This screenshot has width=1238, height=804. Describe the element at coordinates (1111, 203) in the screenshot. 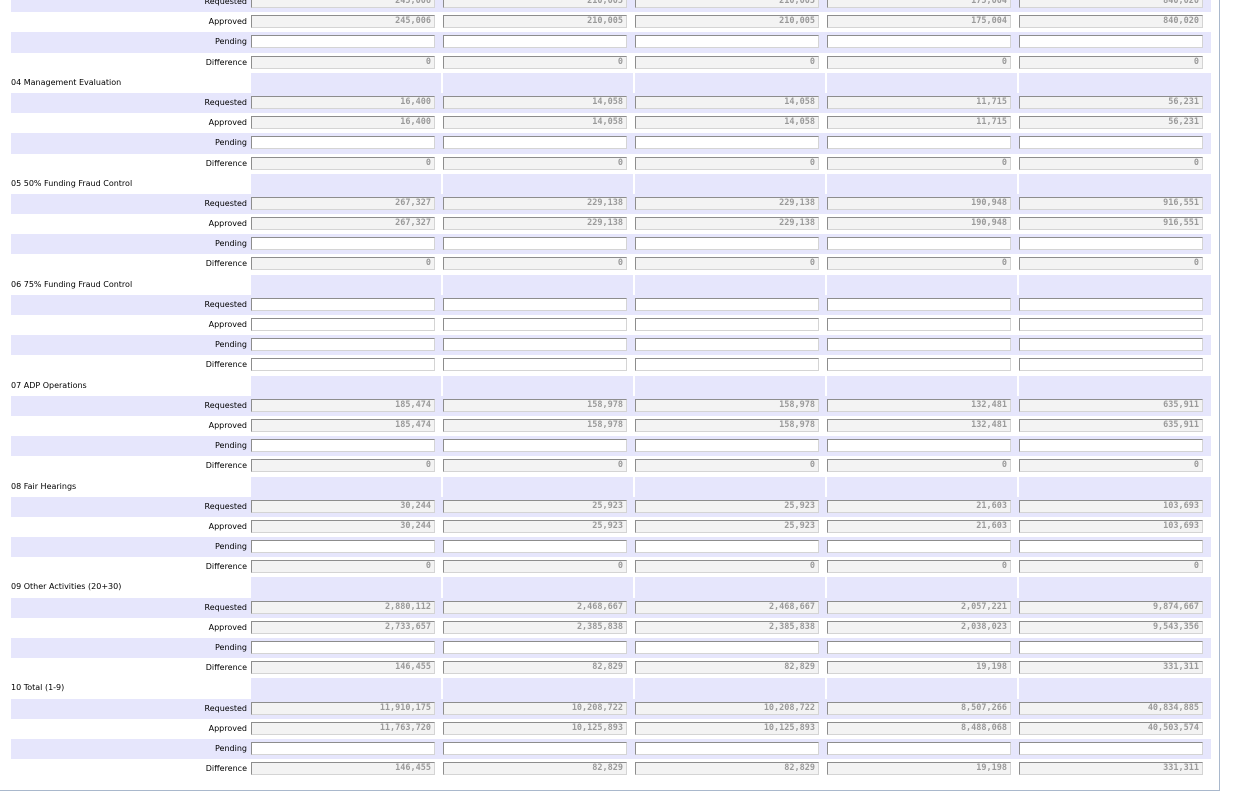

I see `value-field: 916,551` at that location.